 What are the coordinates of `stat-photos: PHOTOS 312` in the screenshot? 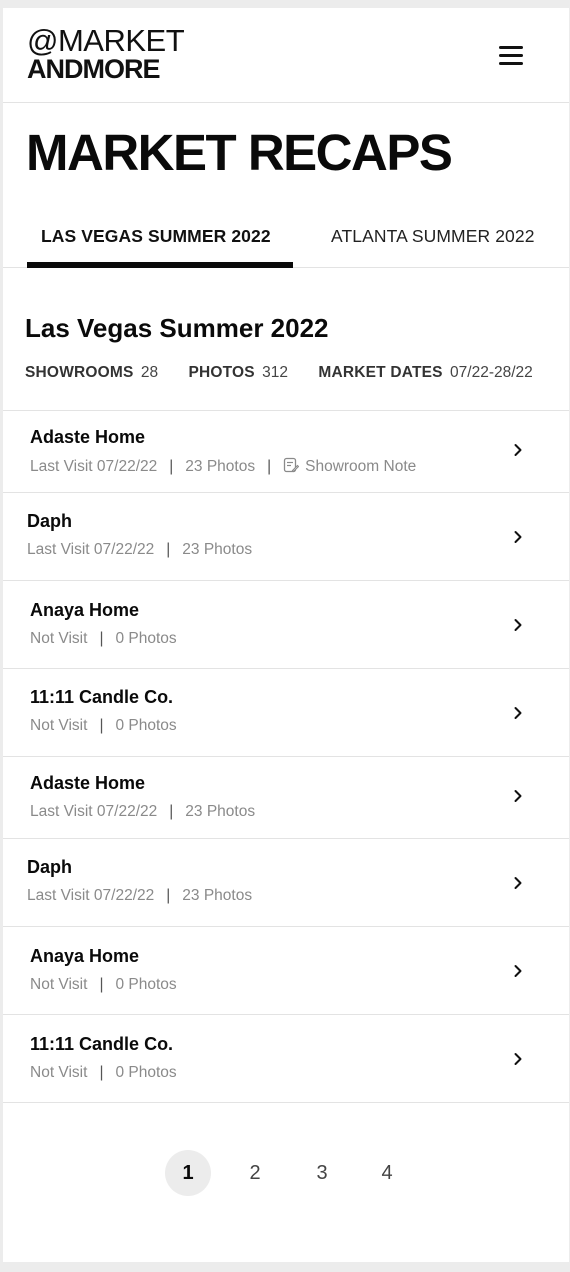 It's located at (238, 373).